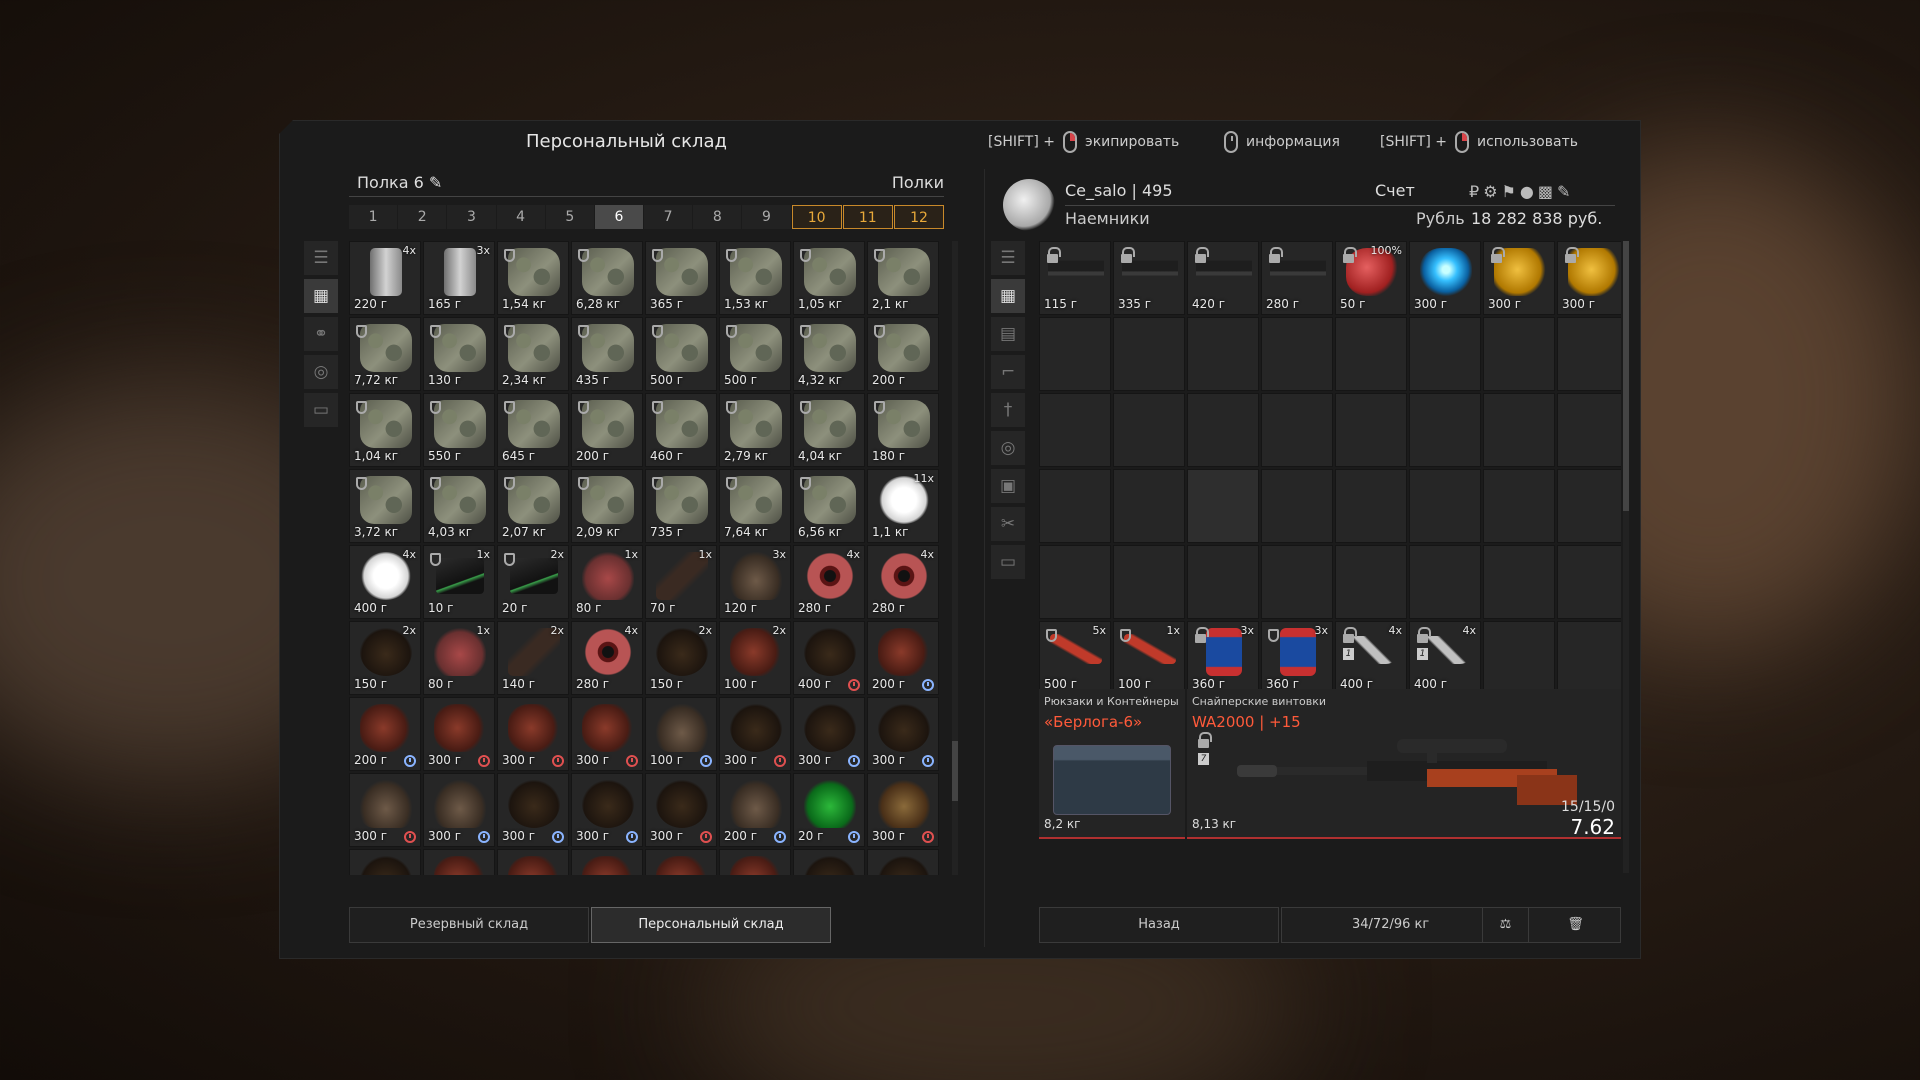 The height and width of the screenshot is (1080, 1920). I want to click on item-cell: 2,79 кг, so click(755, 430).